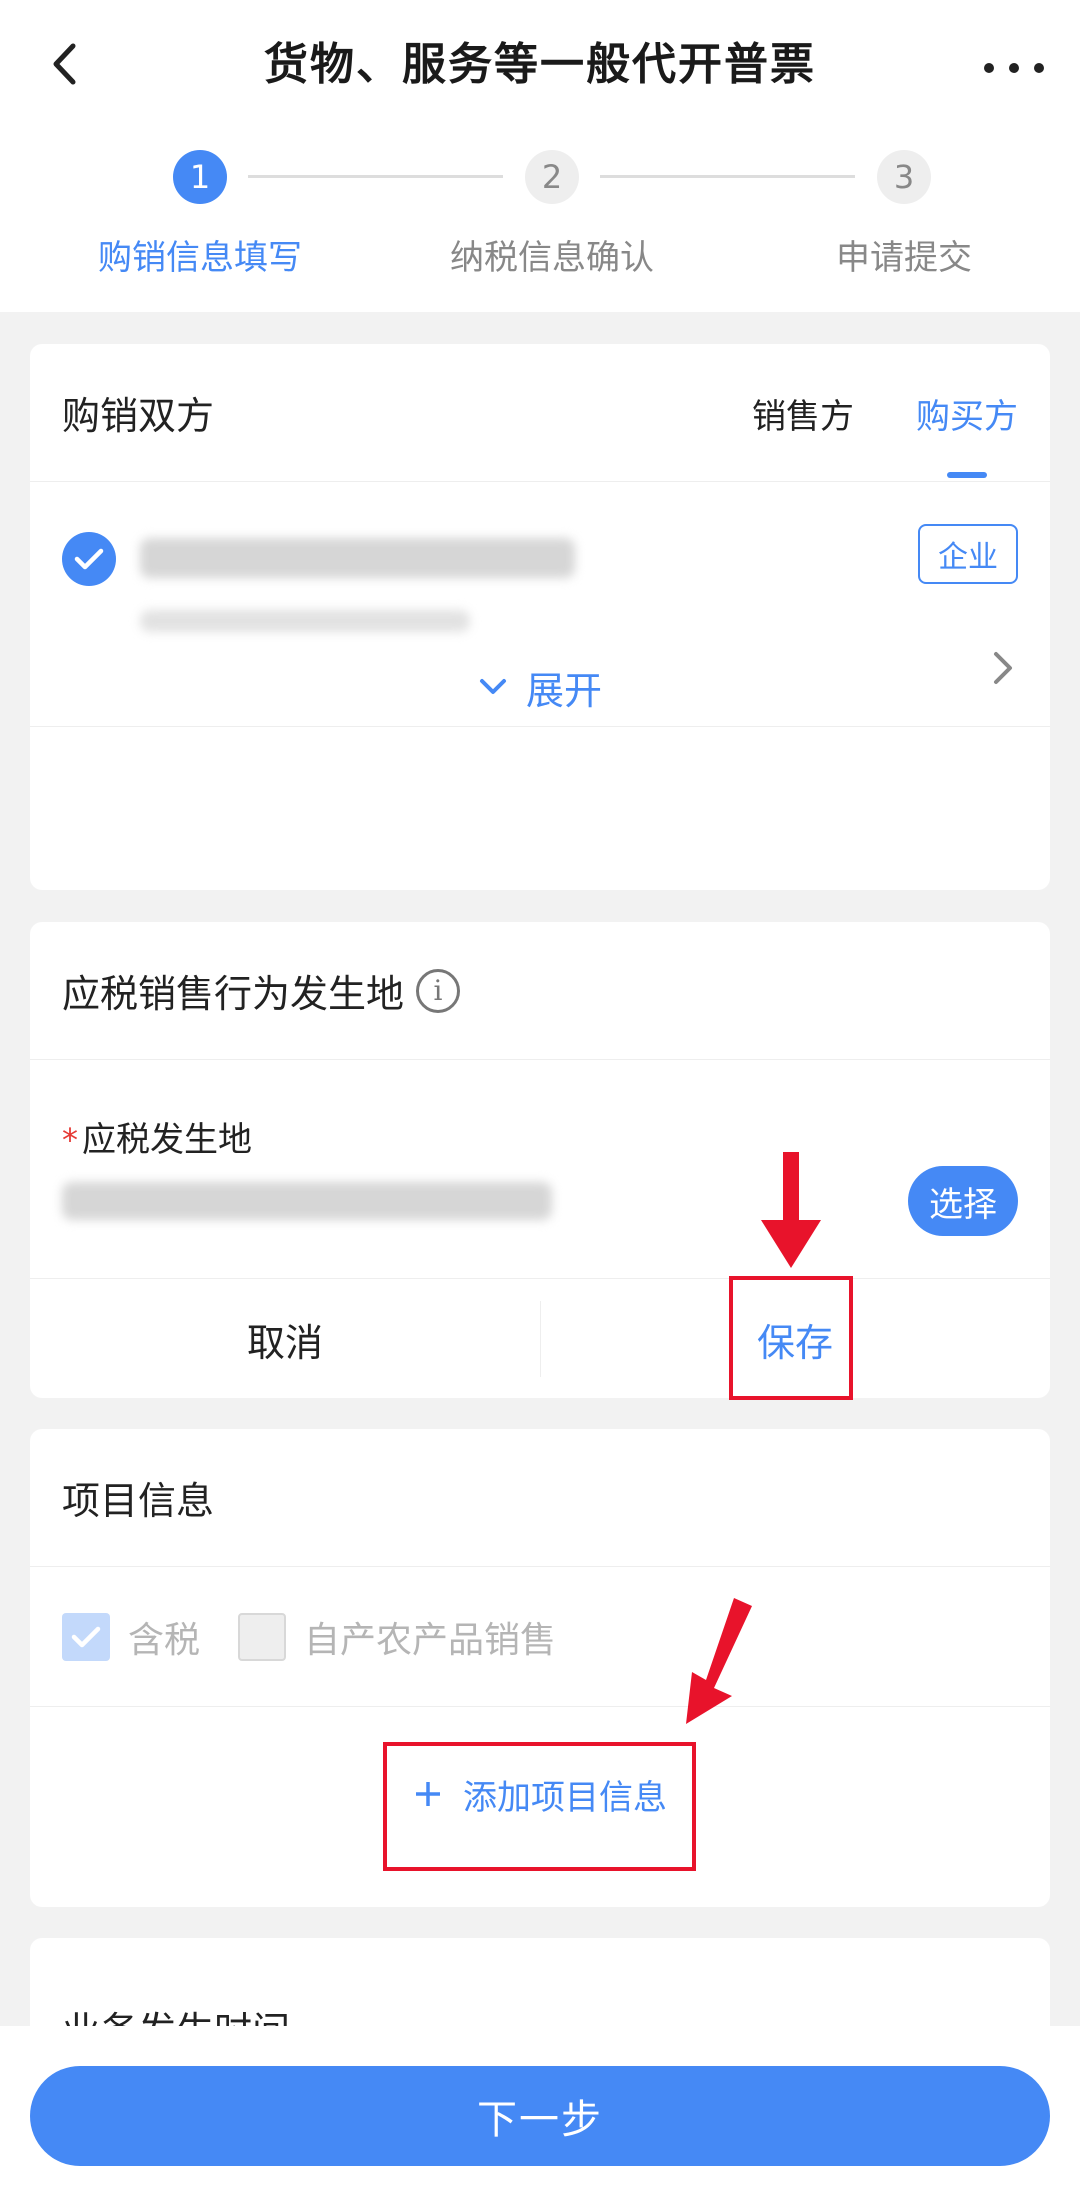  What do you see at coordinates (200, 177) in the screenshot?
I see `step-1-circle: 1` at bounding box center [200, 177].